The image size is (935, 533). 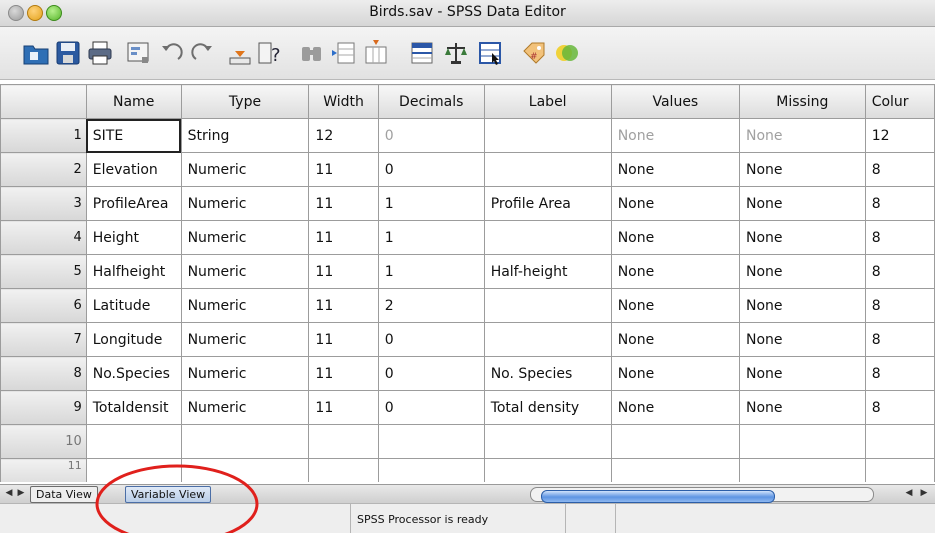 I want to click on row-number: 7, so click(x=43, y=339).